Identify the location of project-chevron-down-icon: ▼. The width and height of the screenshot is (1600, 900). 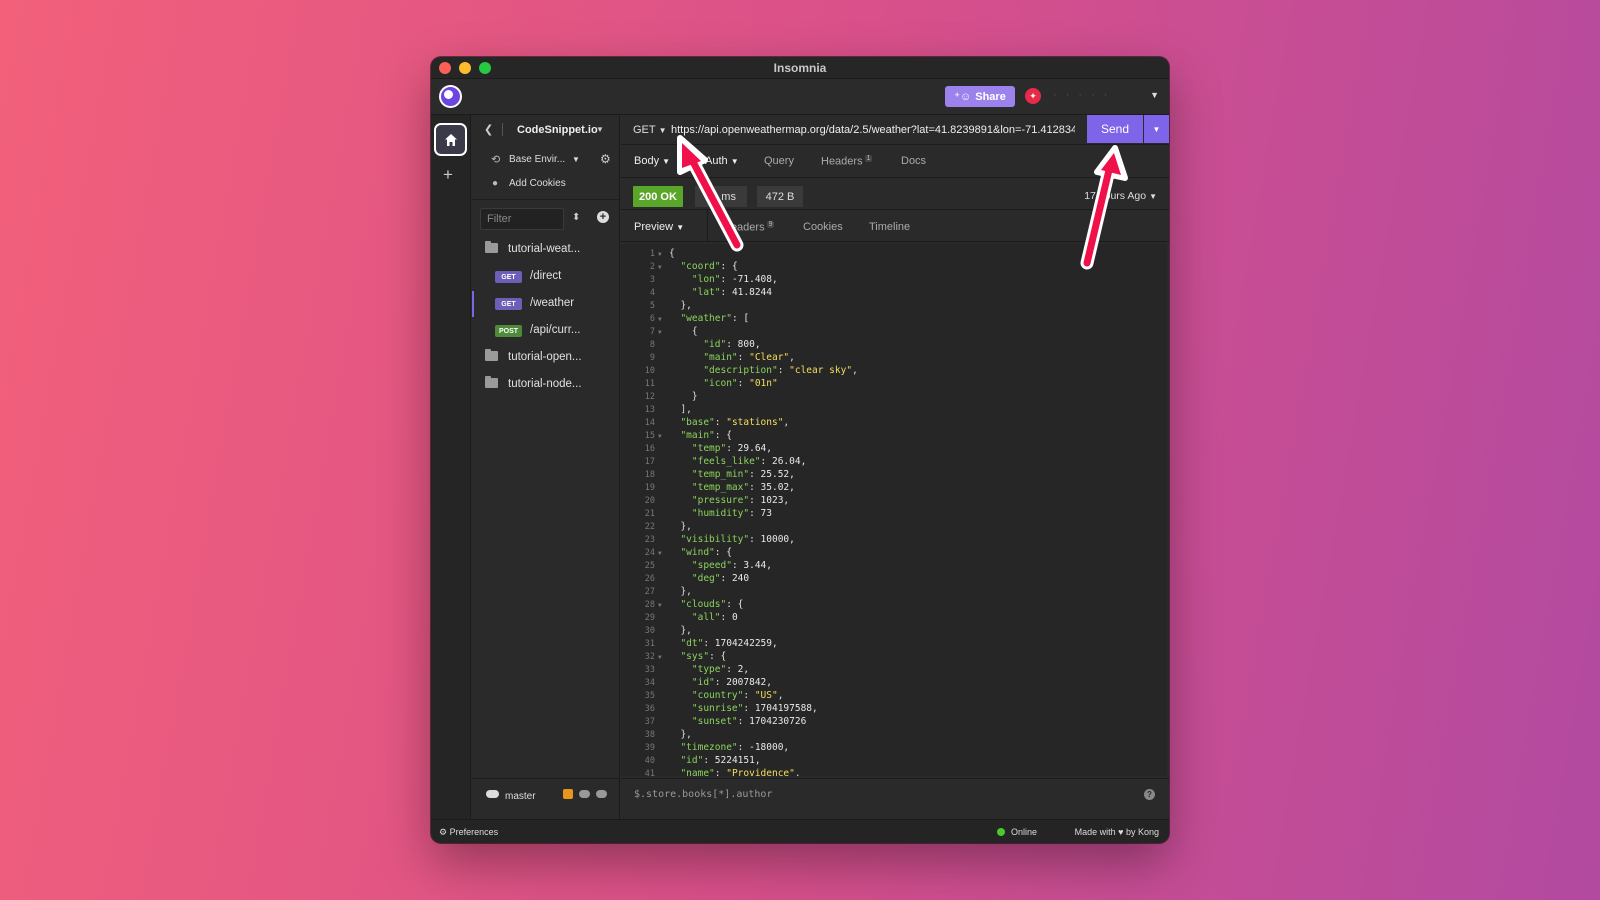
(600, 129).